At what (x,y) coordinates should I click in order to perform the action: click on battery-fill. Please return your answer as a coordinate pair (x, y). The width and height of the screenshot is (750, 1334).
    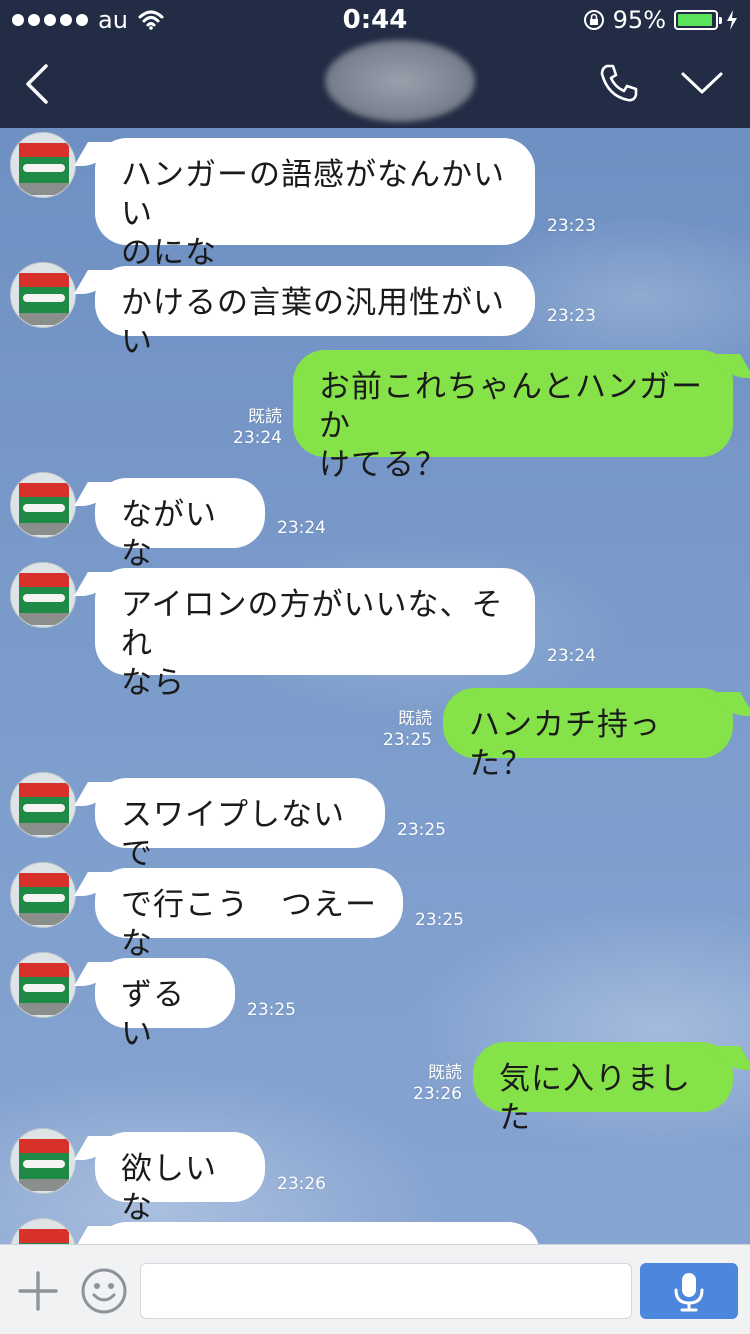
    Looking at the image, I should click on (695, 20).